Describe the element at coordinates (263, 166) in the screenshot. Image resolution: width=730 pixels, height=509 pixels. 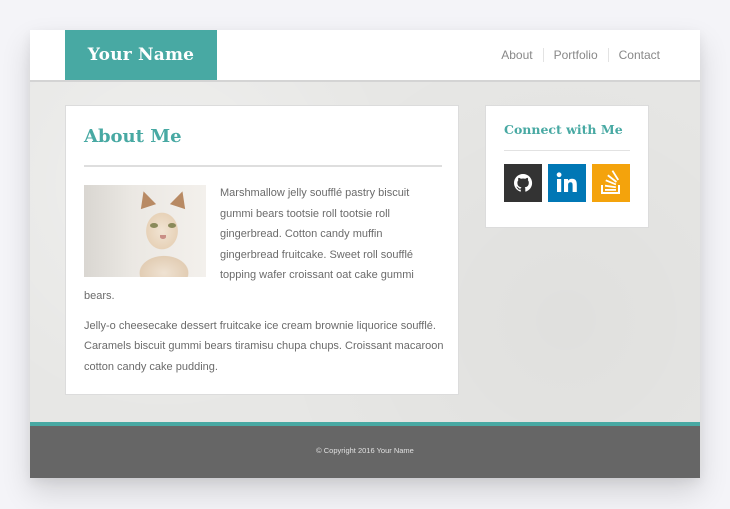
I see `about-divider` at that location.